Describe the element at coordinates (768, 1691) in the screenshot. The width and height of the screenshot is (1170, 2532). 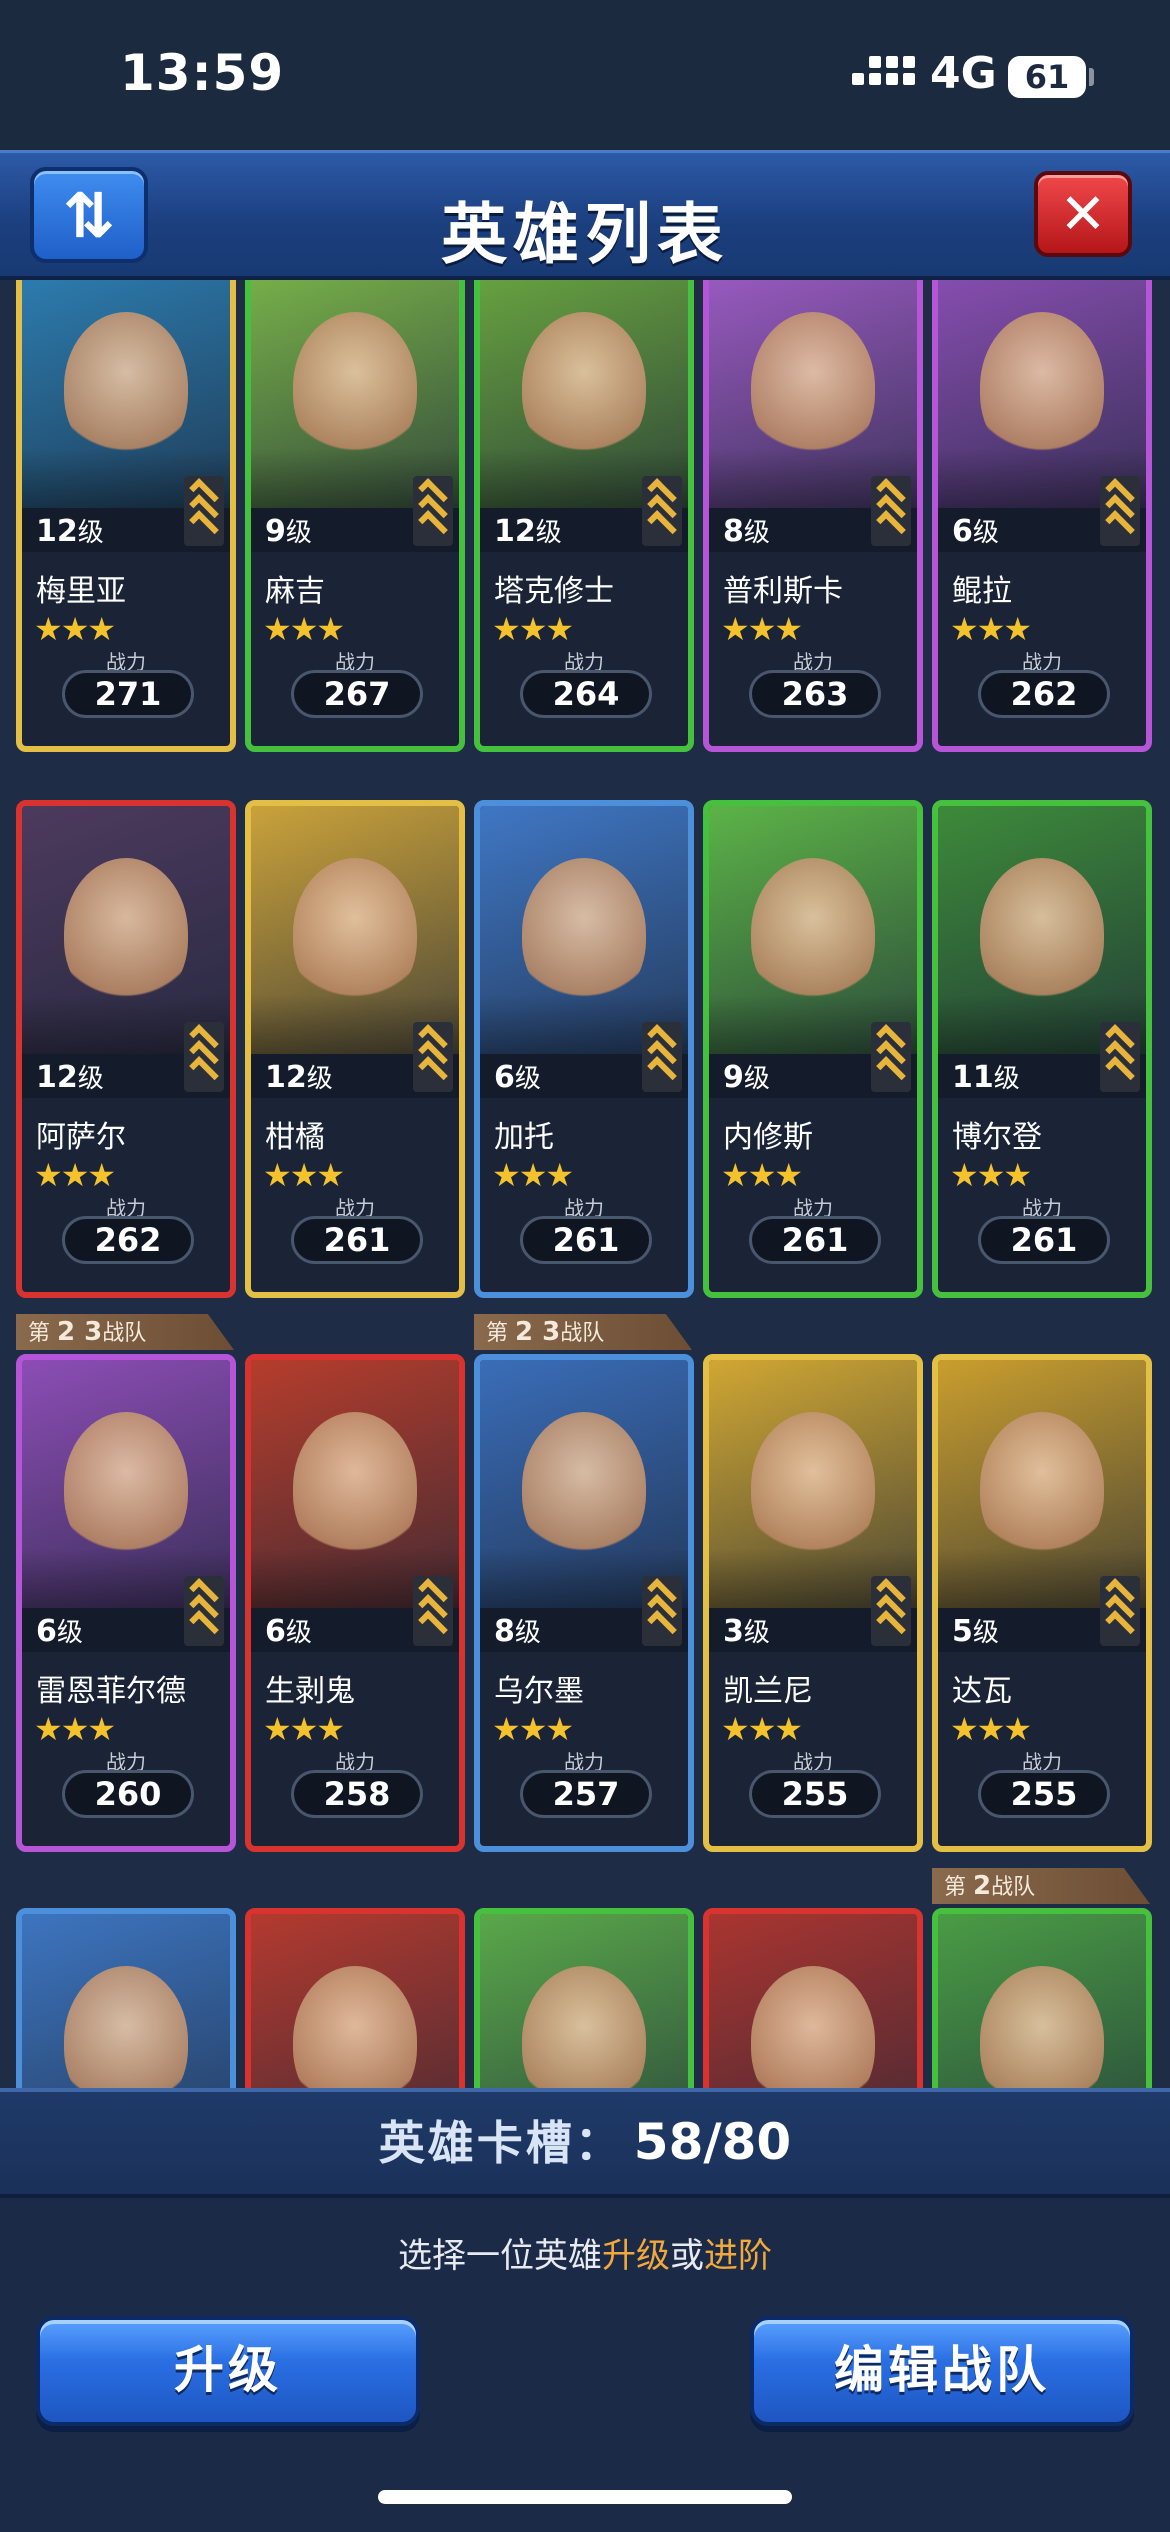
I see `hero-name: 凯兰尼` at that location.